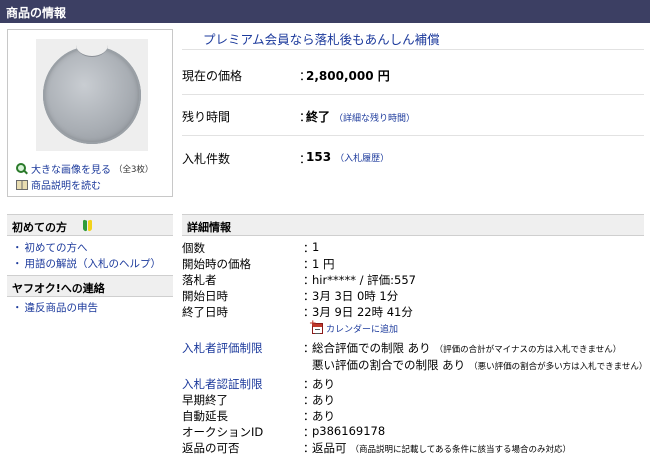 The width and height of the screenshot is (650, 470). What do you see at coordinates (93, 264) in the screenshot?
I see `glossary-link: 用語の解説（入札のヘルプ）` at bounding box center [93, 264].